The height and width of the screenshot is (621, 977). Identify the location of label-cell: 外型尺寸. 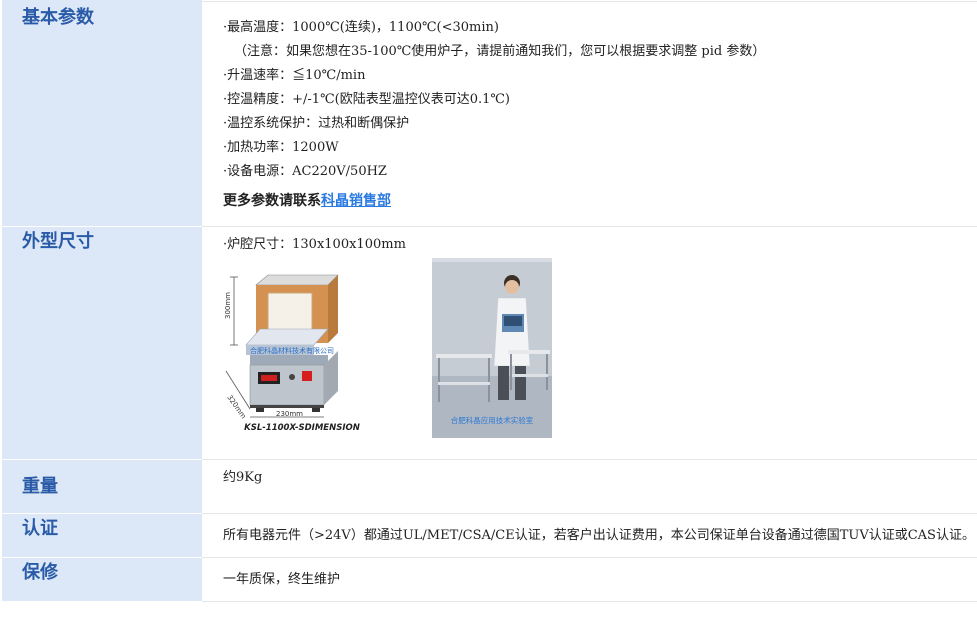
(102, 343).